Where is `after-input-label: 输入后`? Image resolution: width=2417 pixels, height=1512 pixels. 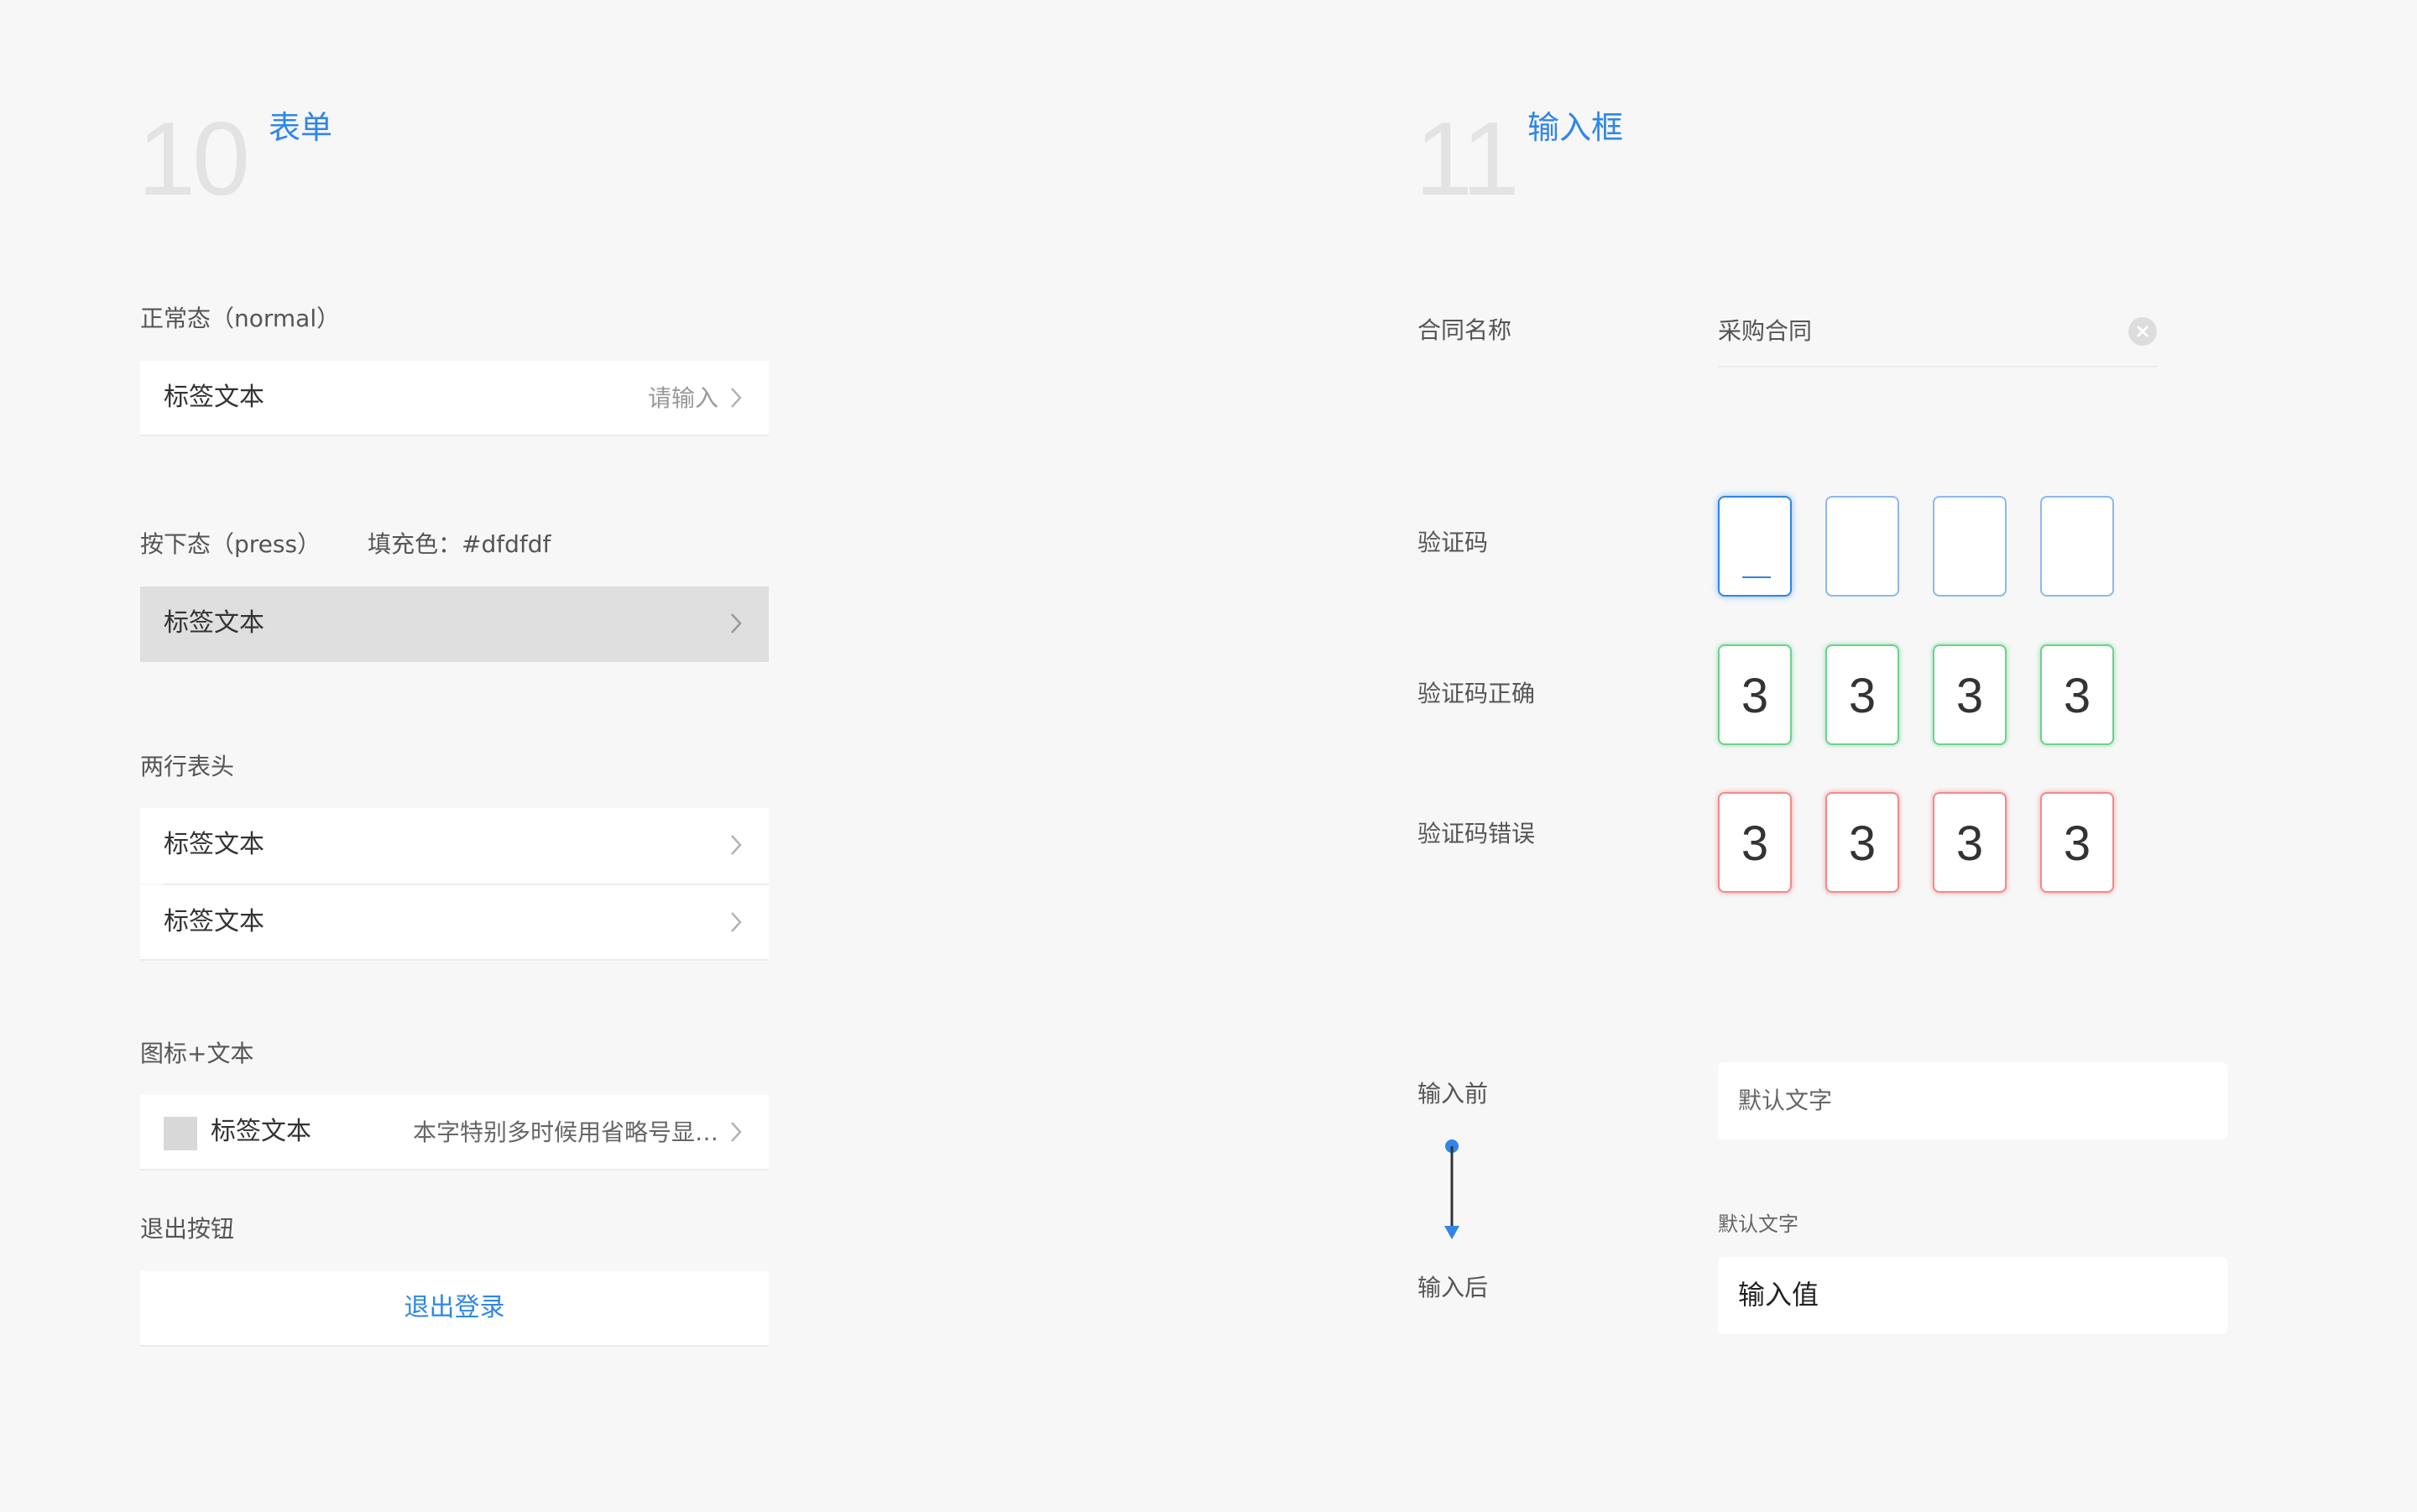
after-input-label: 输入后 is located at coordinates (1453, 1288).